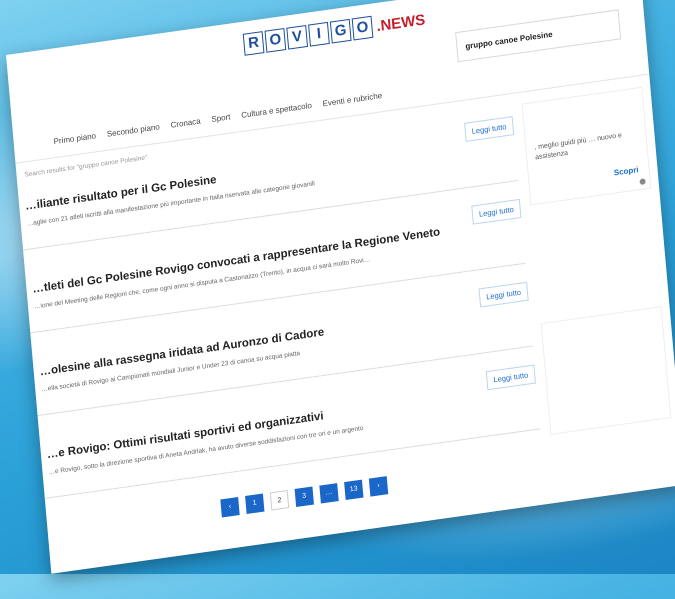 Image resolution: width=675 pixels, height=599 pixels. Describe the element at coordinates (230, 507) in the screenshot. I see `prev-page-button: ‹` at that location.